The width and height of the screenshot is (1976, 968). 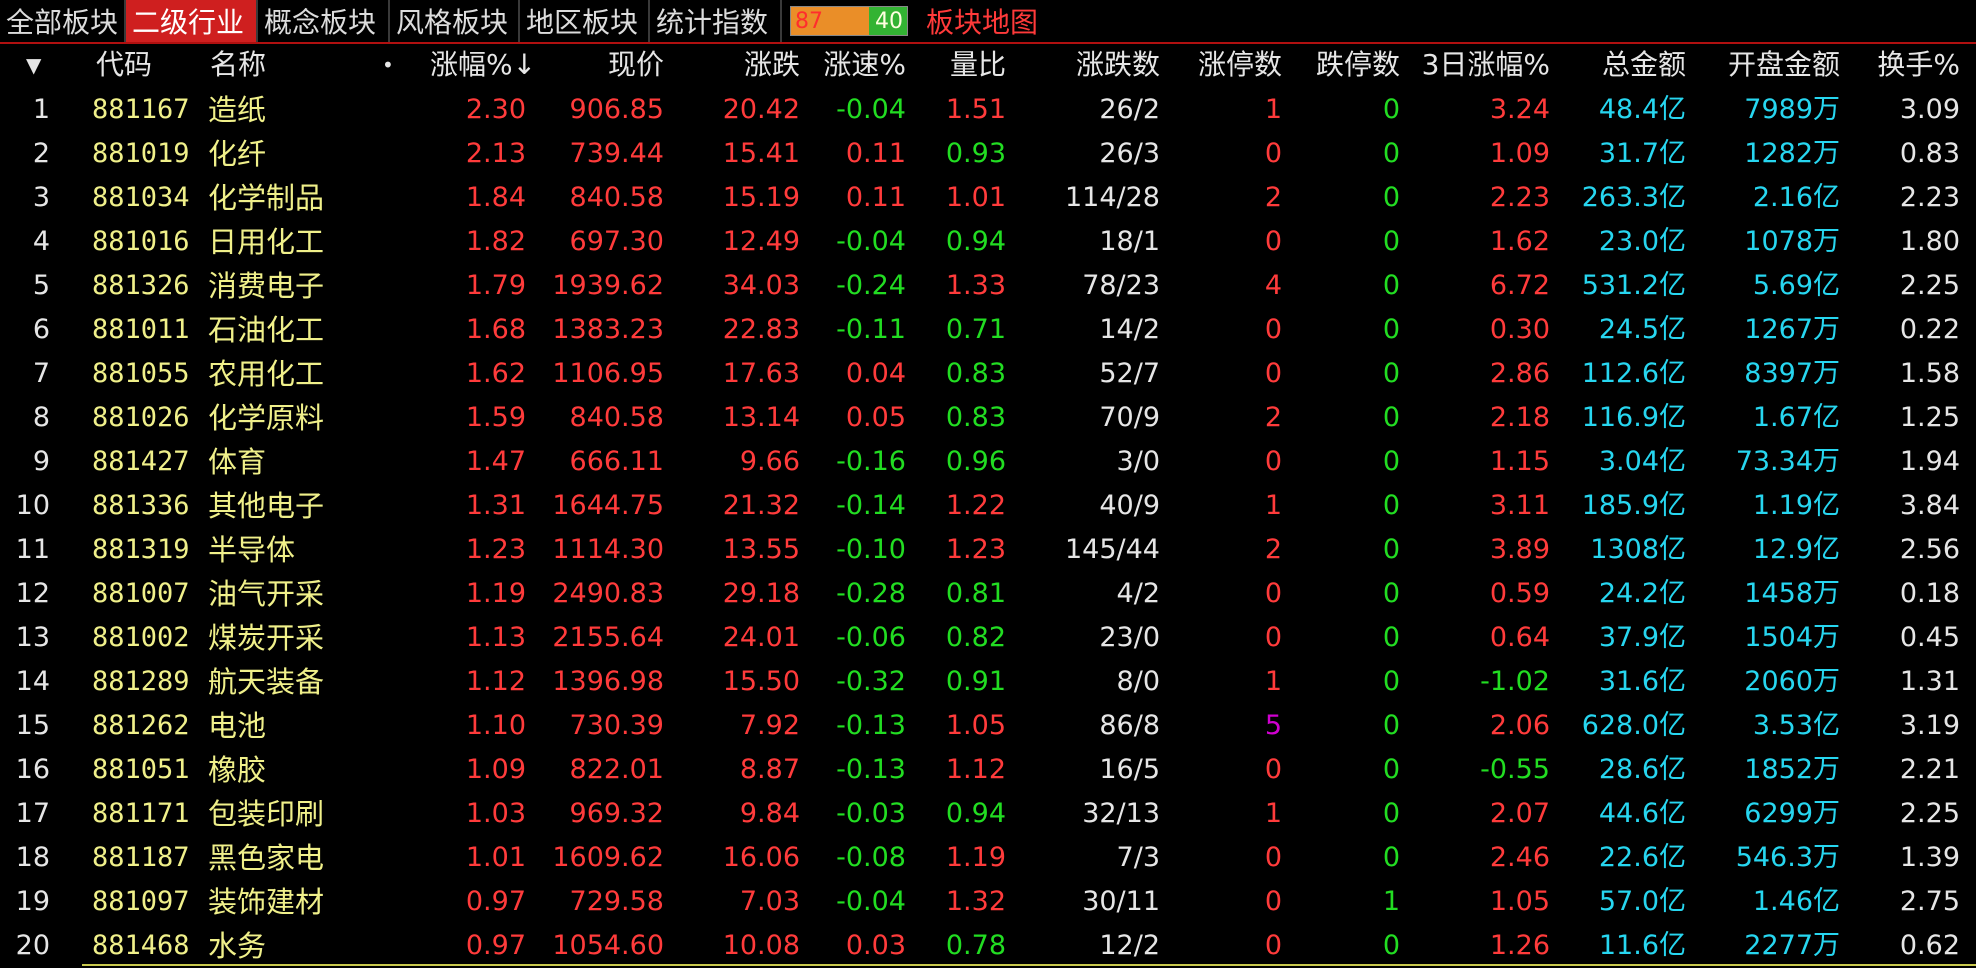 I want to click on up-down-count: 32/13, so click(x=1121, y=813).